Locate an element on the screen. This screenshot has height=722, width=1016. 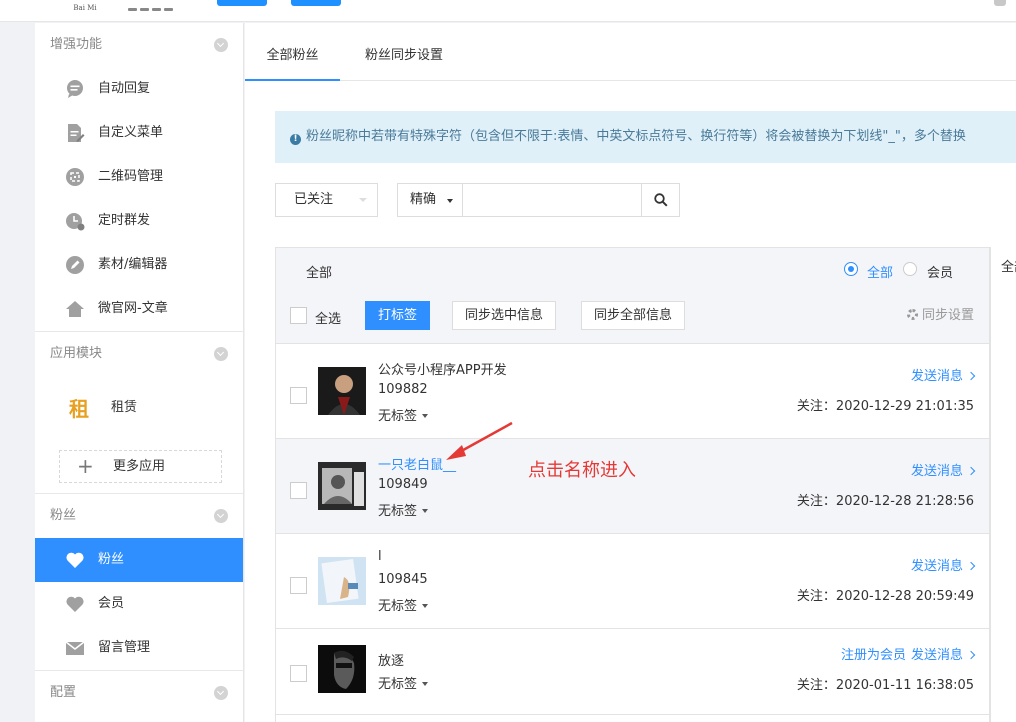
sidebar-item-editor: 素材/编辑器 is located at coordinates (139, 265).